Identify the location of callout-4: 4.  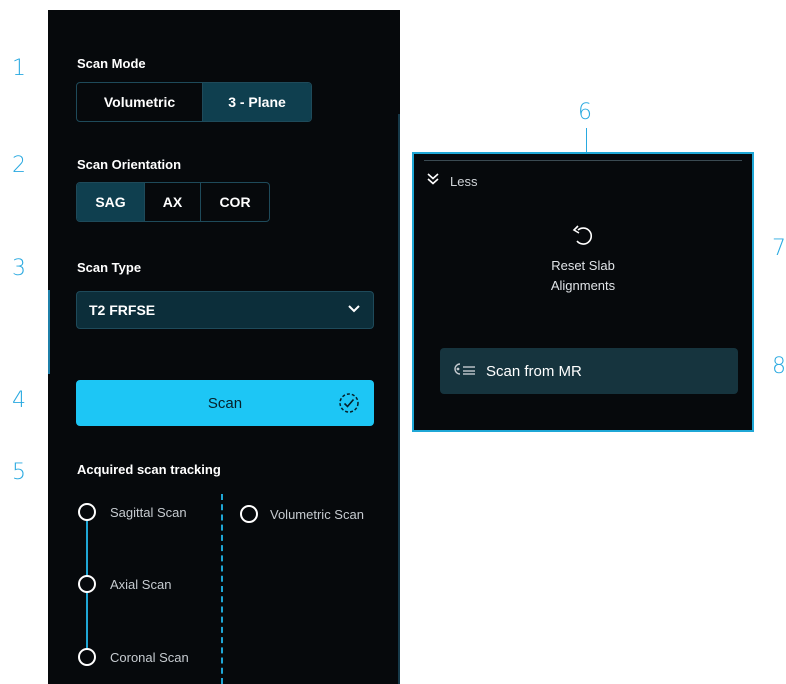
(19, 400).